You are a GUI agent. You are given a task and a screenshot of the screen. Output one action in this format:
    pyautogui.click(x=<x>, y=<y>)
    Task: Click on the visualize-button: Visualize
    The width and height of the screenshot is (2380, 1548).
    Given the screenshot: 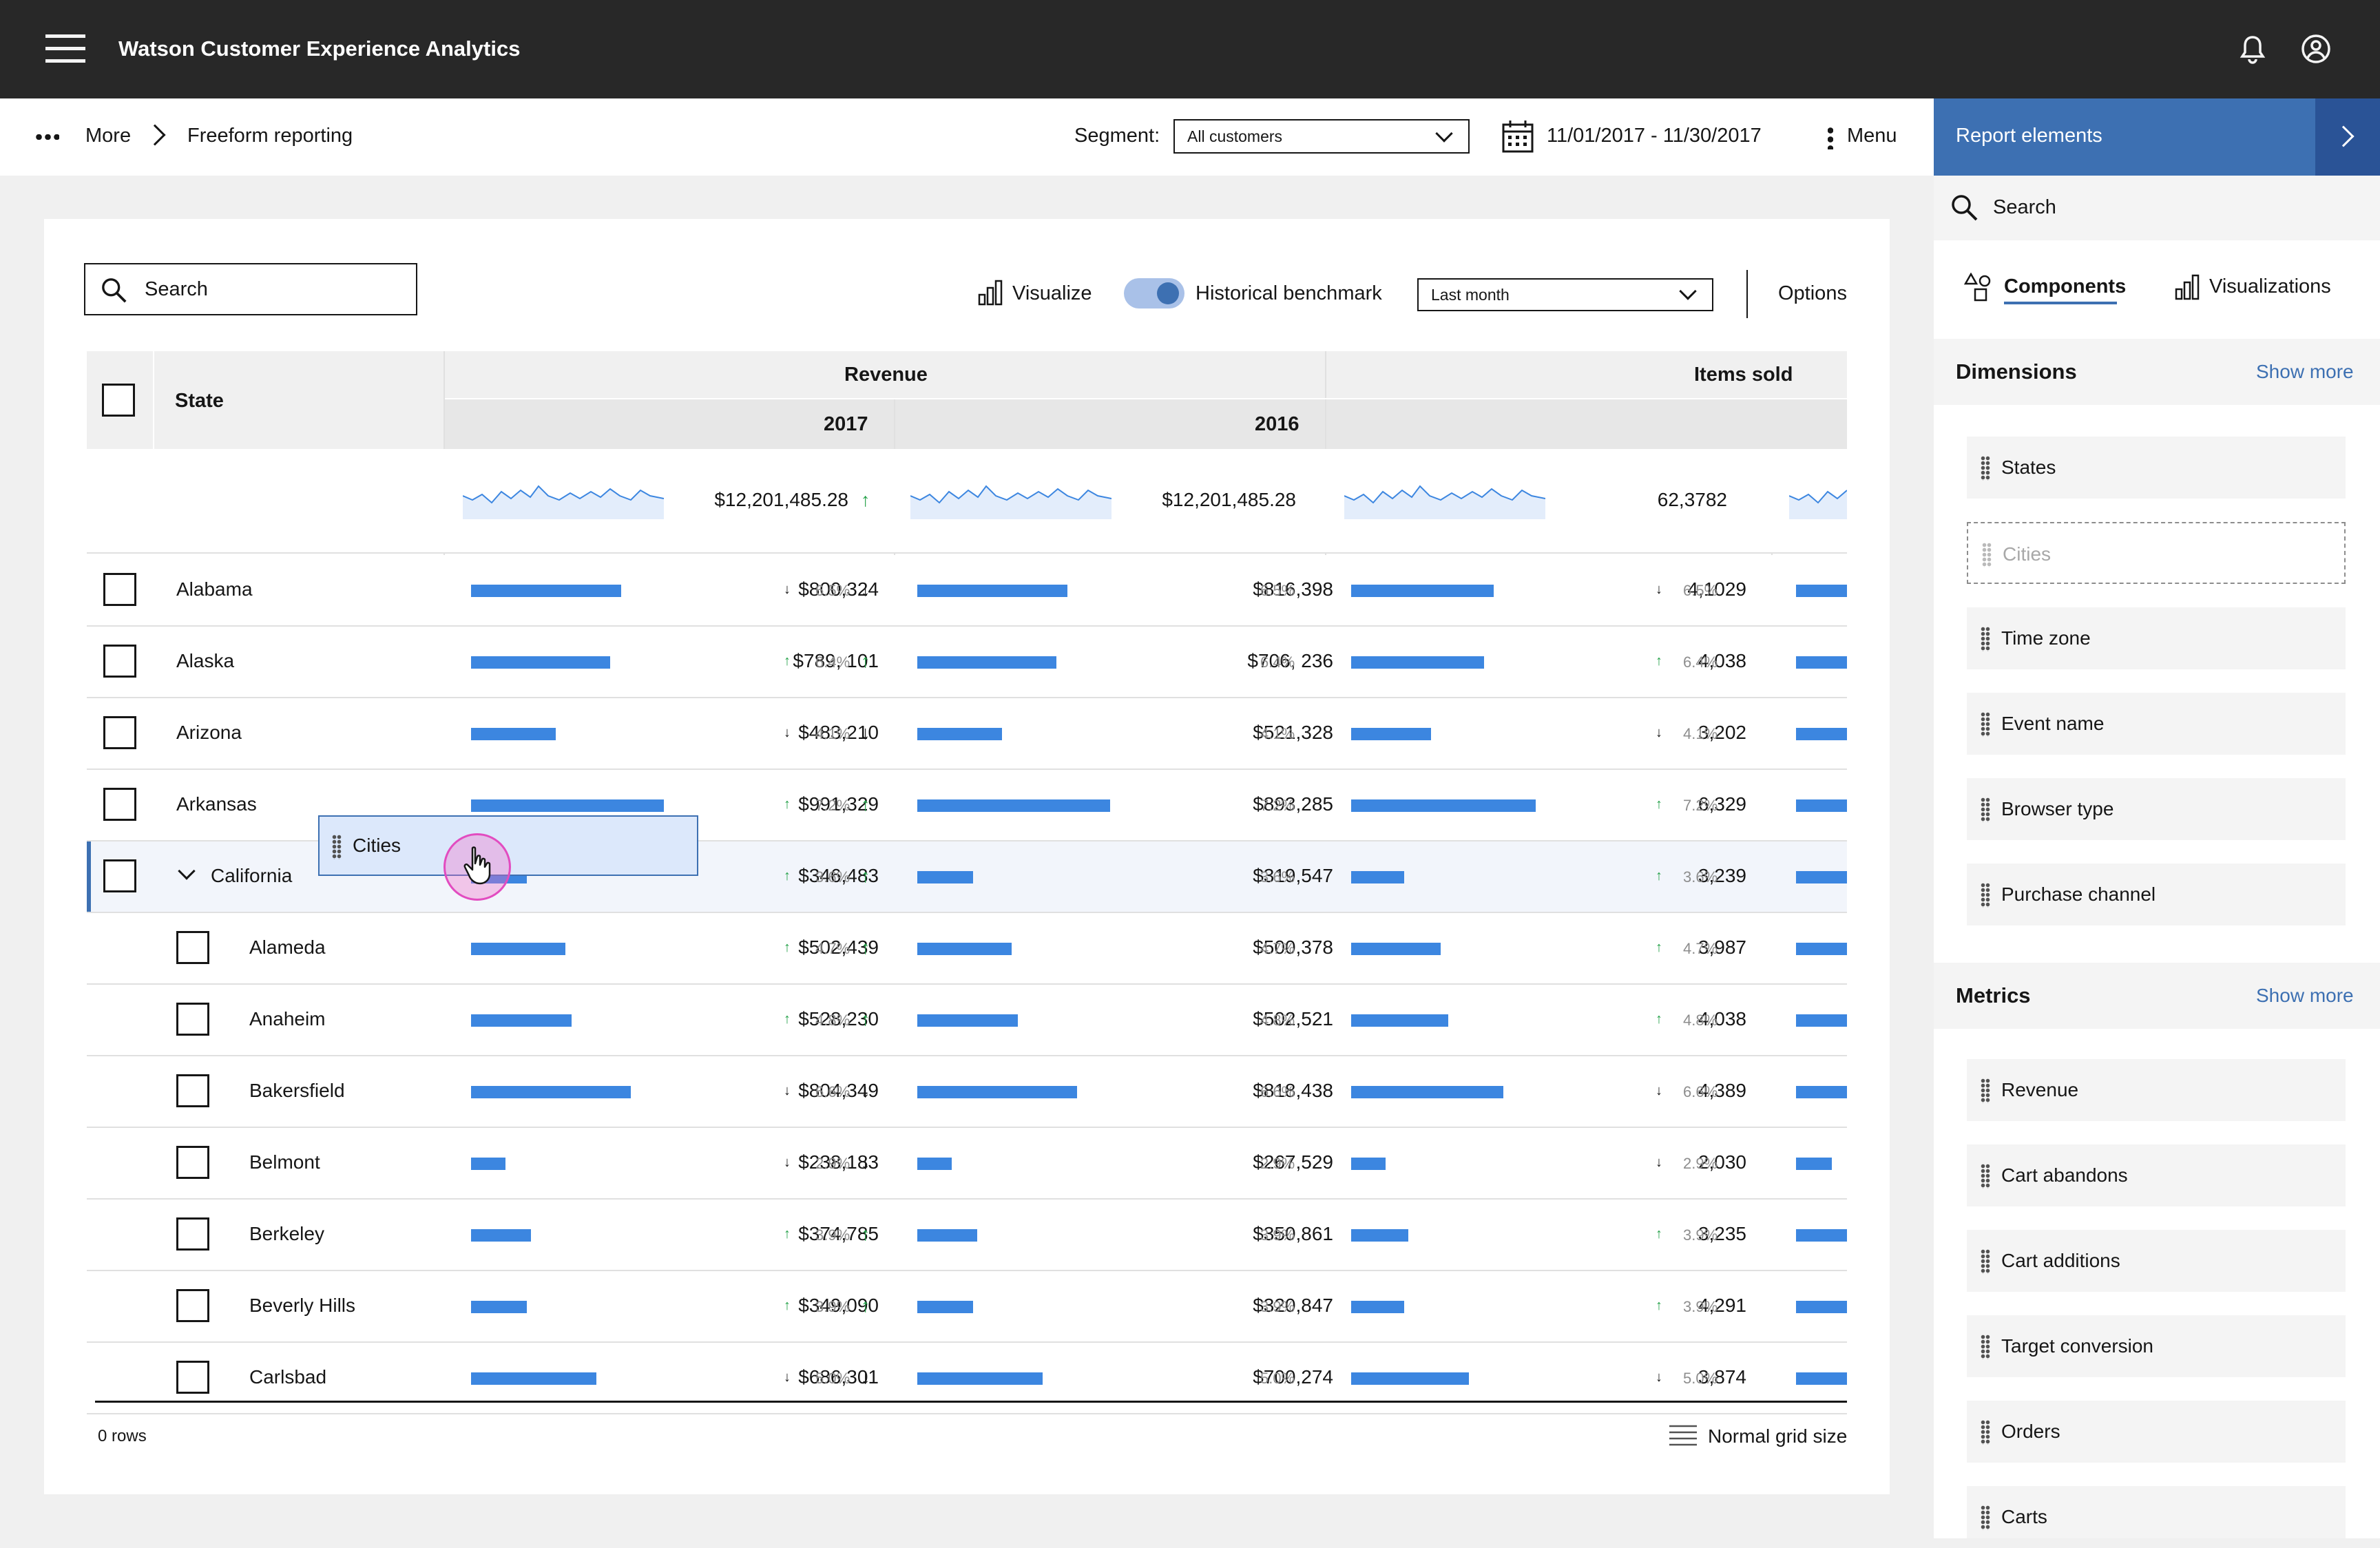 What is the action you would take?
    pyautogui.click(x=1052, y=293)
    